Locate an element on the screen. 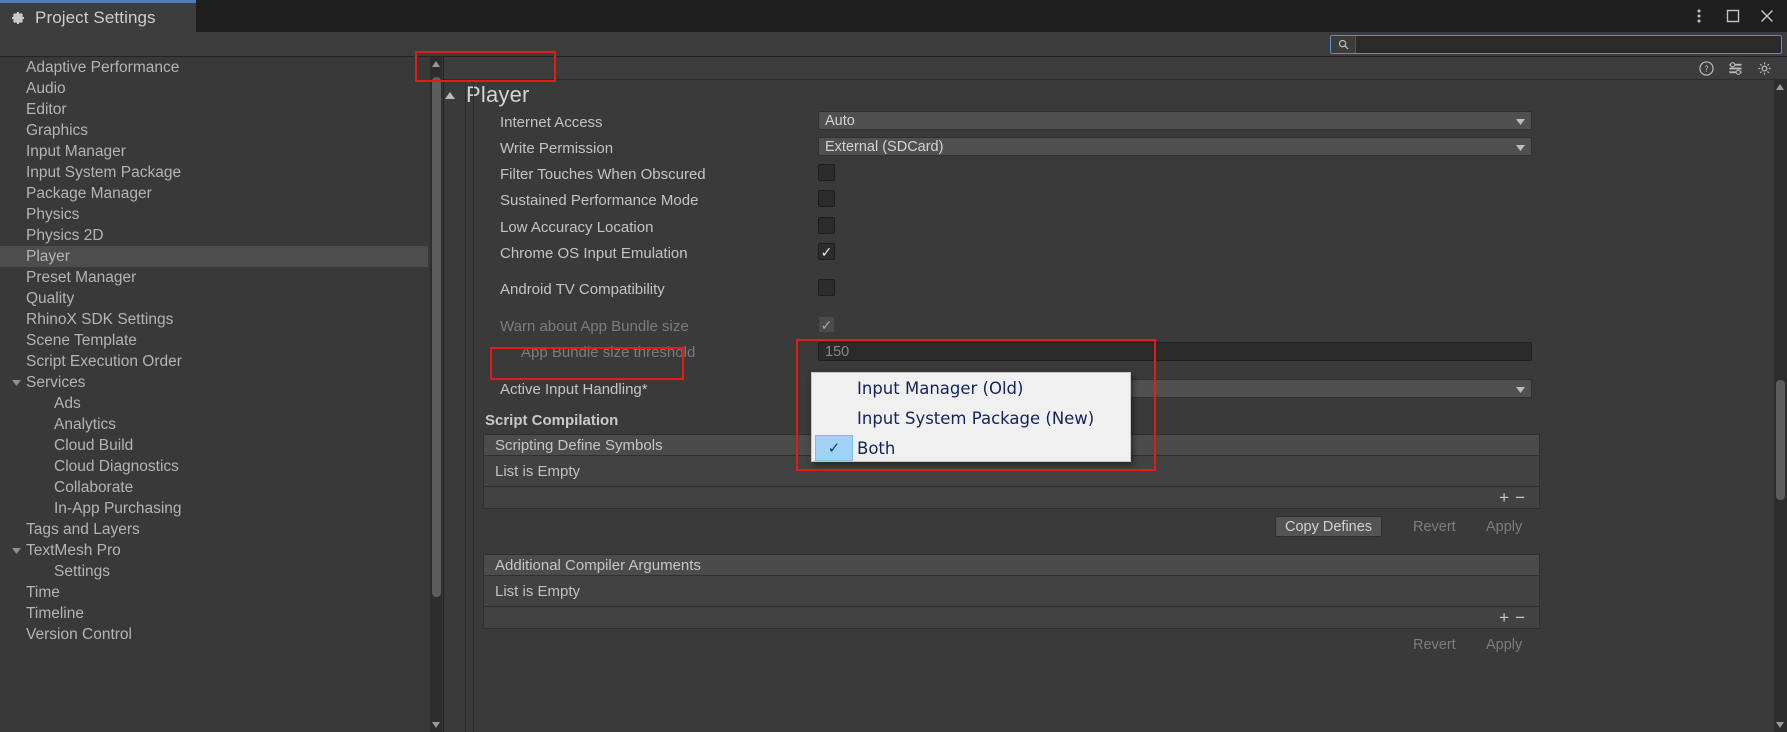 The height and width of the screenshot is (732, 1787). search-input is located at coordinates (1568, 44).